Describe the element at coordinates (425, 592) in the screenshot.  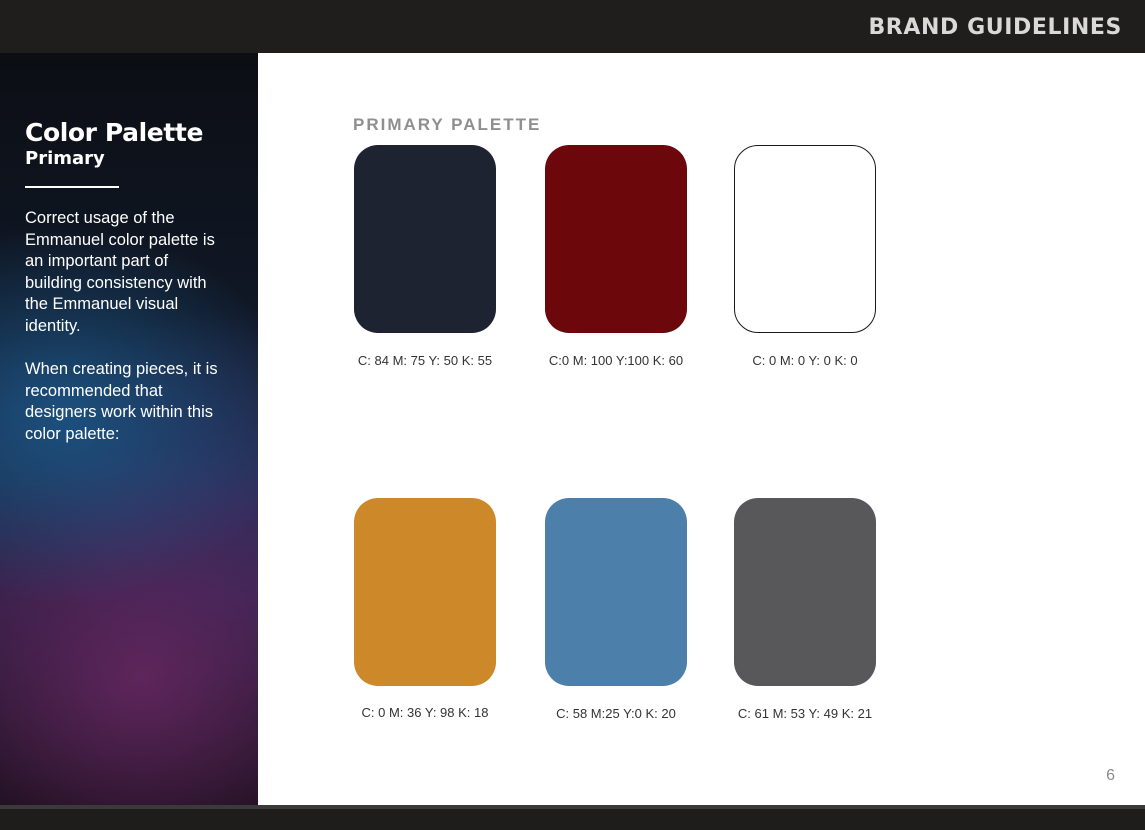
I see `color-swatch-gold` at that location.